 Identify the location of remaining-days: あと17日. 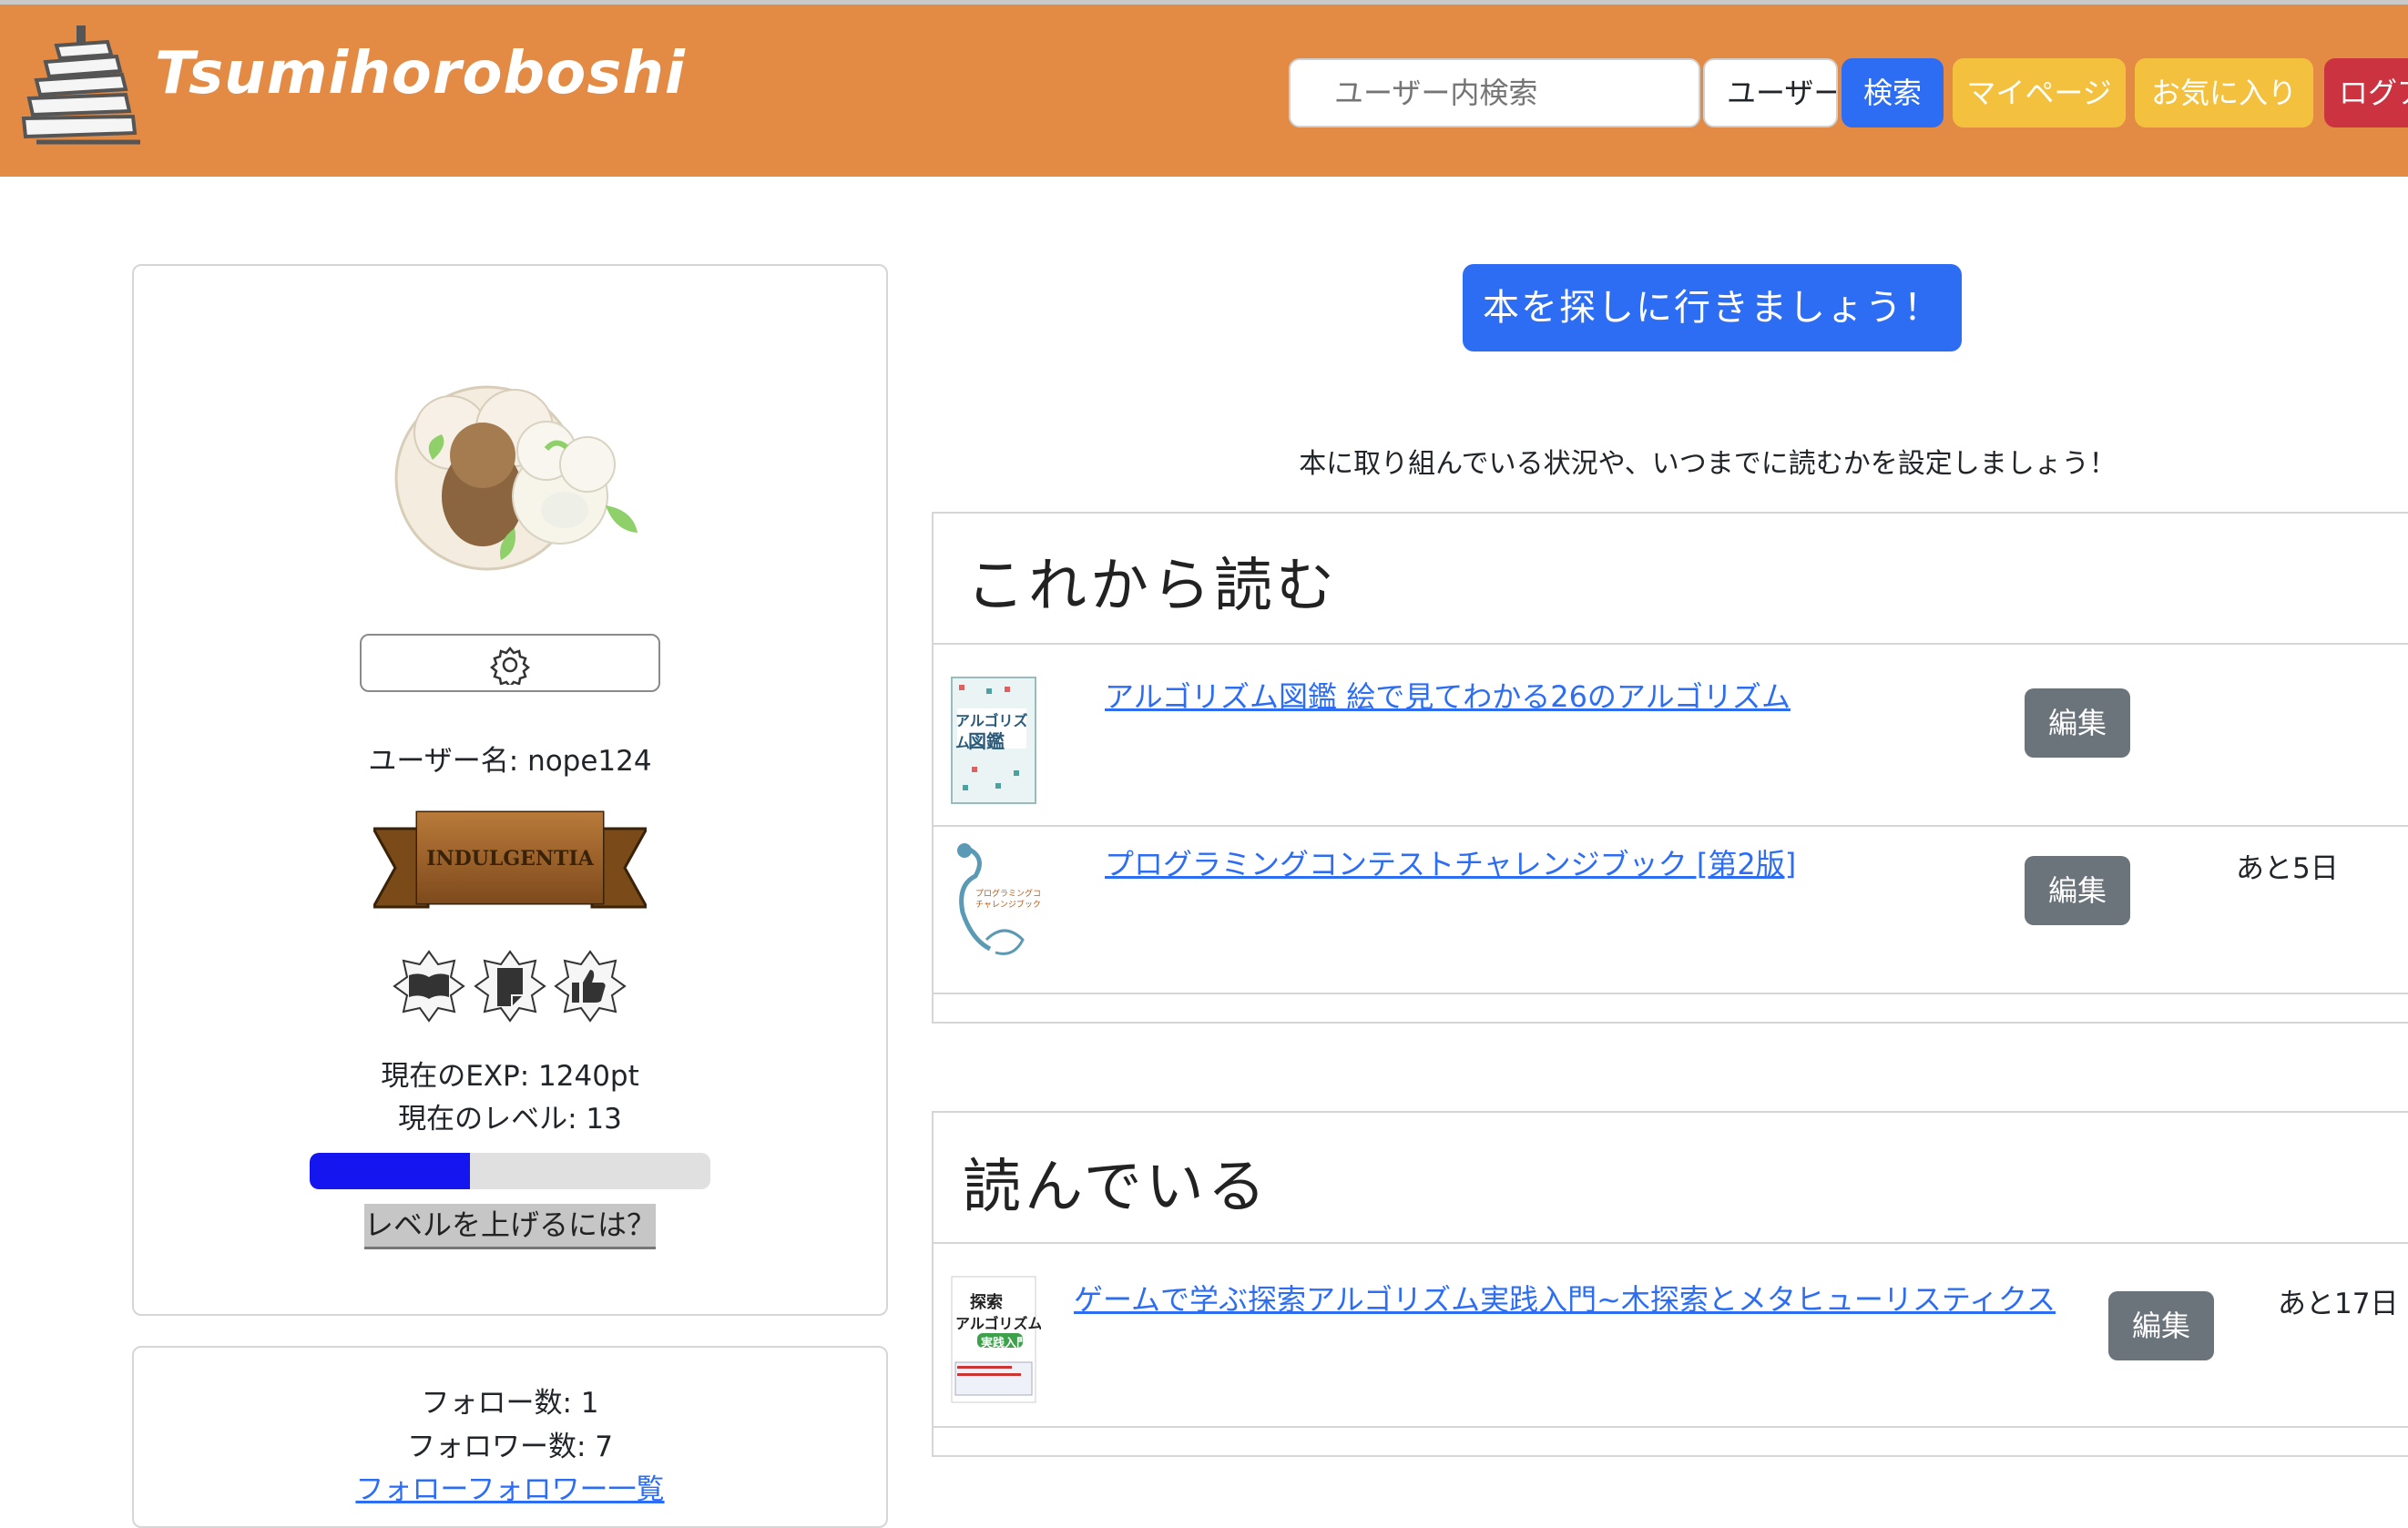
(2338, 1304).